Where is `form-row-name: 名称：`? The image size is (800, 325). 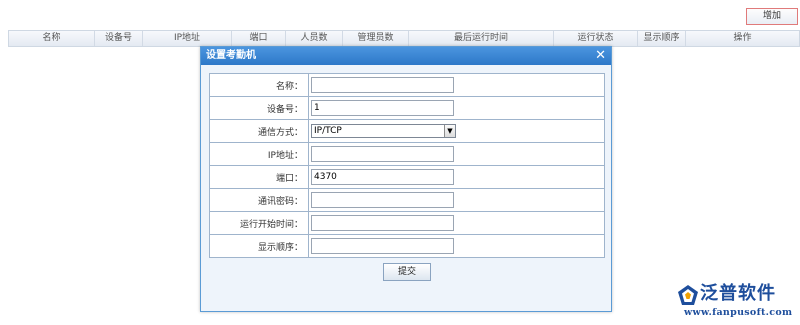 form-row-name: 名称： is located at coordinates (407, 85).